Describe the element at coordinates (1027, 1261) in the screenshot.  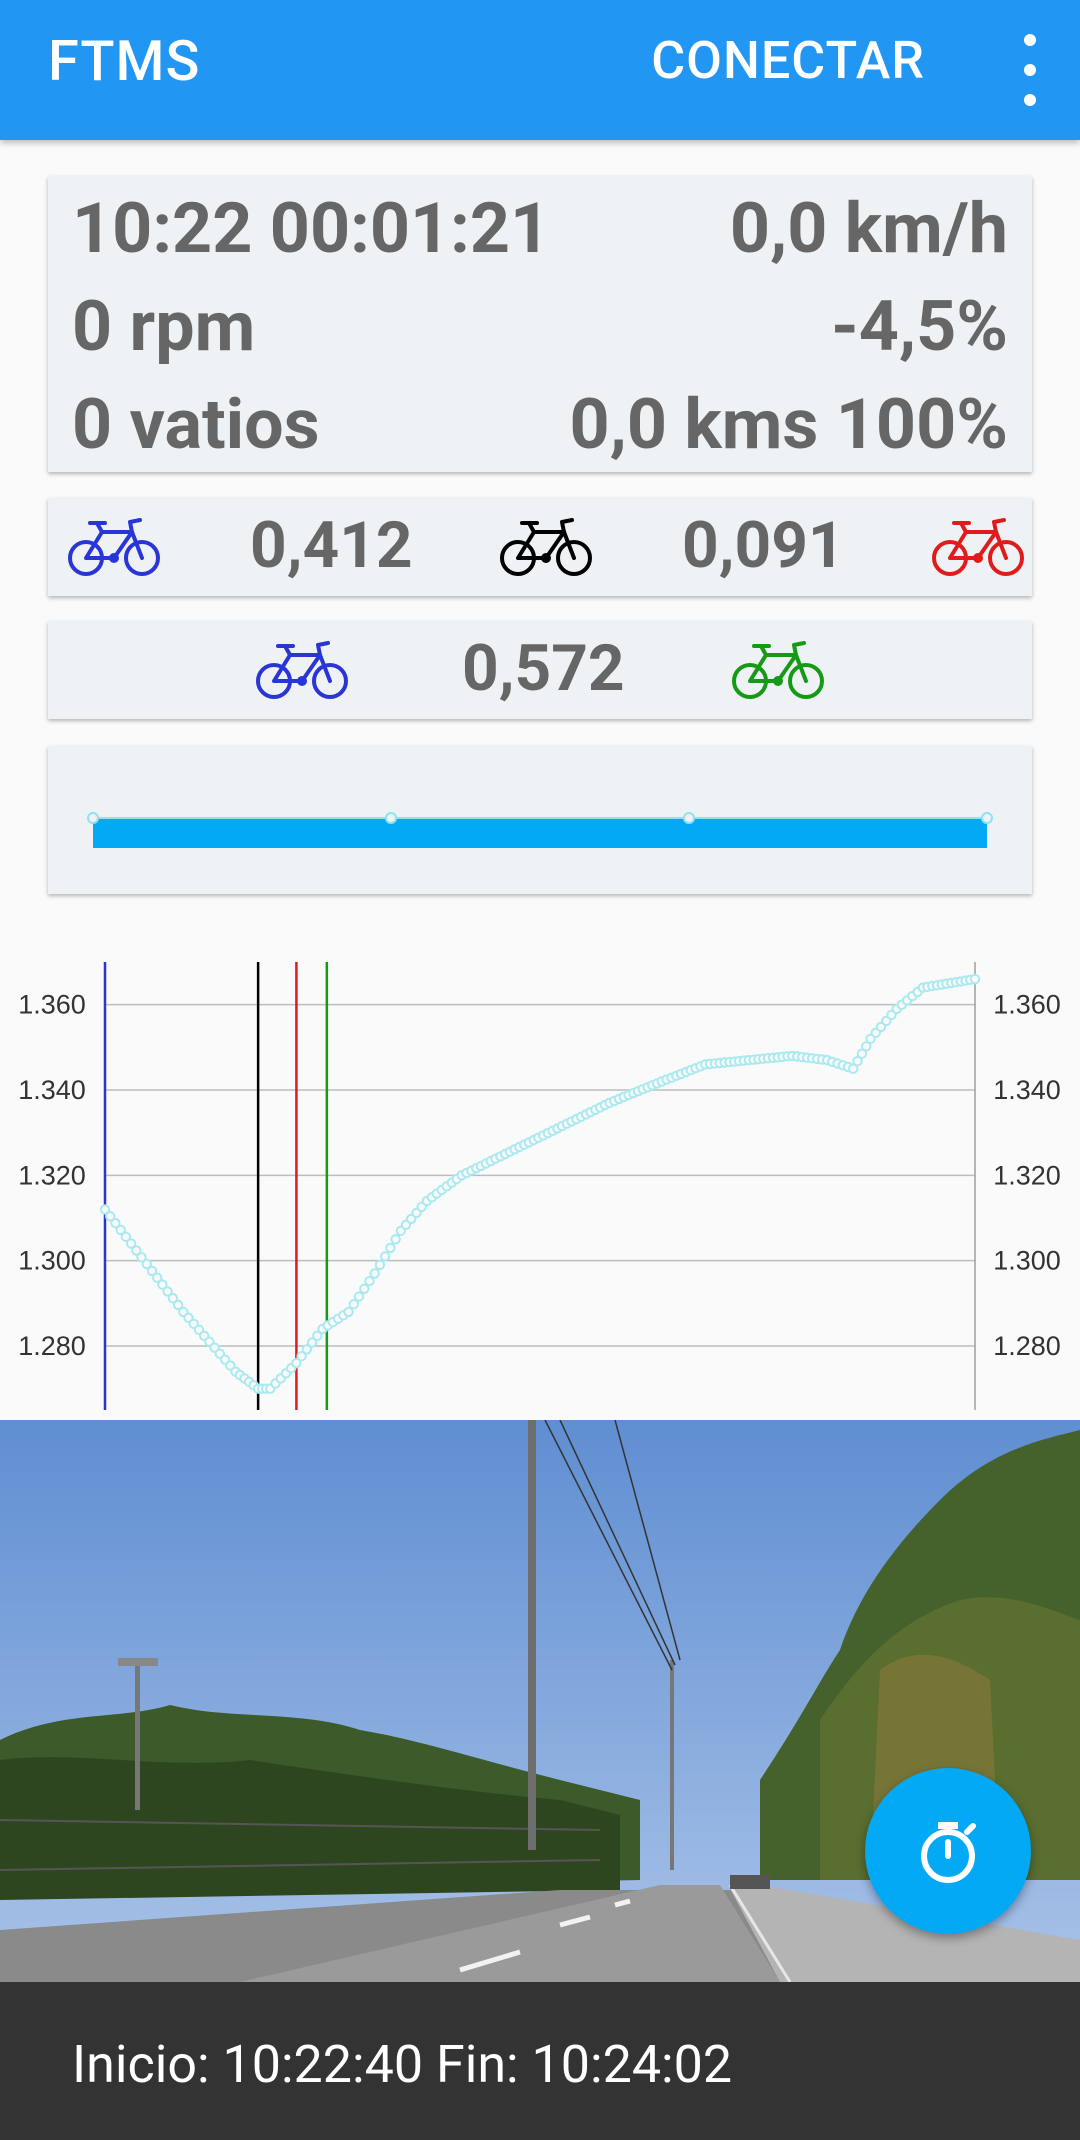
I see `y-tick-label-right: 1.300` at that location.